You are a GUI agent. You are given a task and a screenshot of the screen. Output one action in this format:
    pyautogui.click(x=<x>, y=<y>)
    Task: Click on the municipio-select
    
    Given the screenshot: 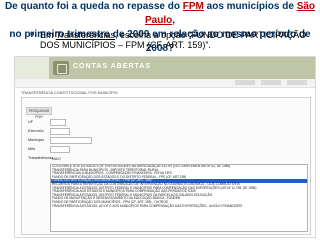 What is the action you would take?
    pyautogui.click(x=71, y=140)
    